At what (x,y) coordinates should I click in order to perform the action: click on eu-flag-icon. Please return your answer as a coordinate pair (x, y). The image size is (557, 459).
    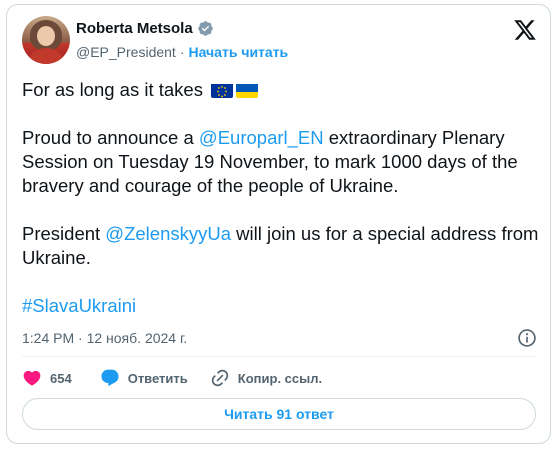
    Looking at the image, I should click on (222, 90).